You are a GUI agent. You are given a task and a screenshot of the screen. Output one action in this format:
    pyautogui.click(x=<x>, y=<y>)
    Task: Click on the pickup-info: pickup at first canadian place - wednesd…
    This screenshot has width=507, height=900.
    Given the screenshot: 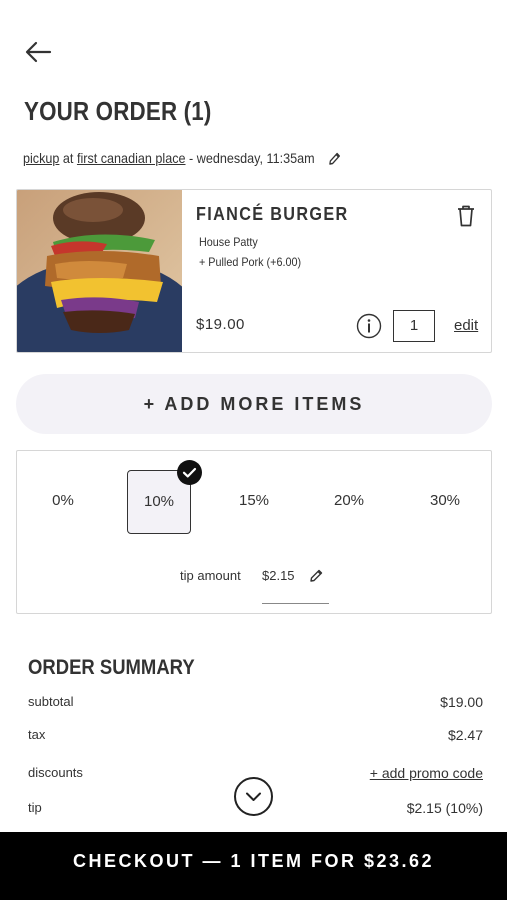 What is the action you would take?
    pyautogui.click(x=182, y=158)
    